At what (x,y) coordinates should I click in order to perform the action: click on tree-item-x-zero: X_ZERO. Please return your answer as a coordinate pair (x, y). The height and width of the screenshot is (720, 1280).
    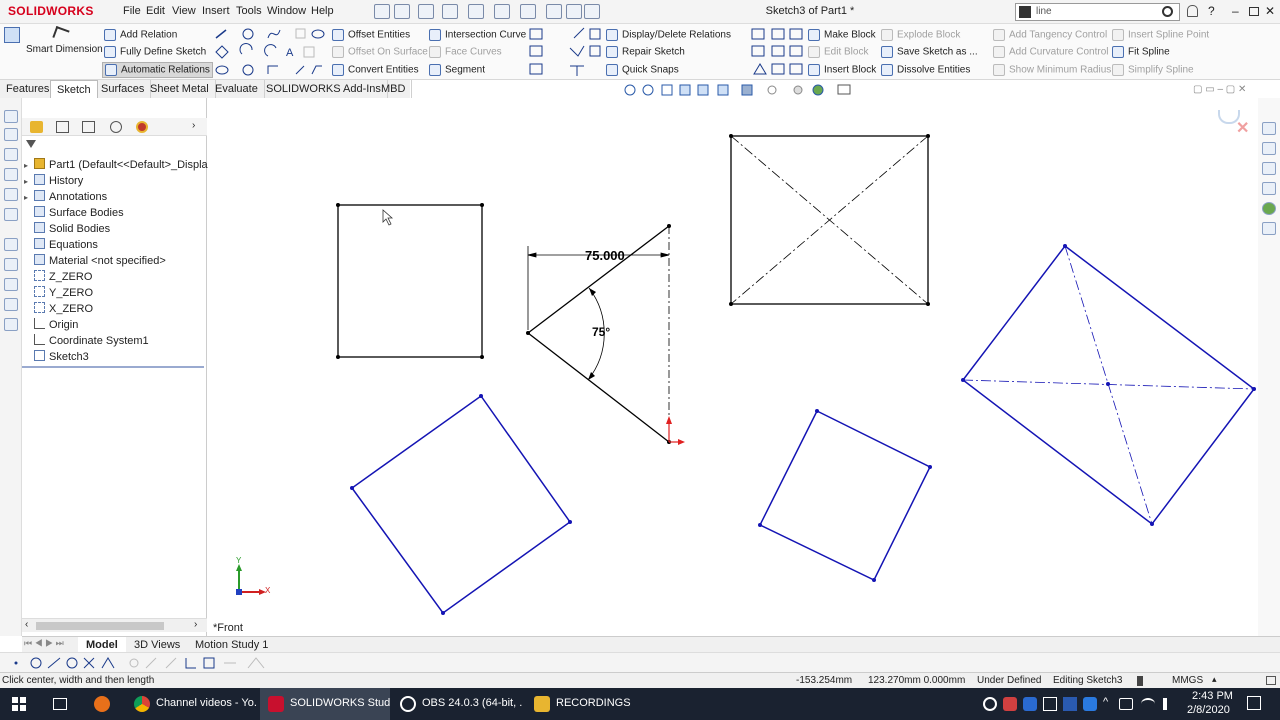
    Looking at the image, I should click on (58, 310).